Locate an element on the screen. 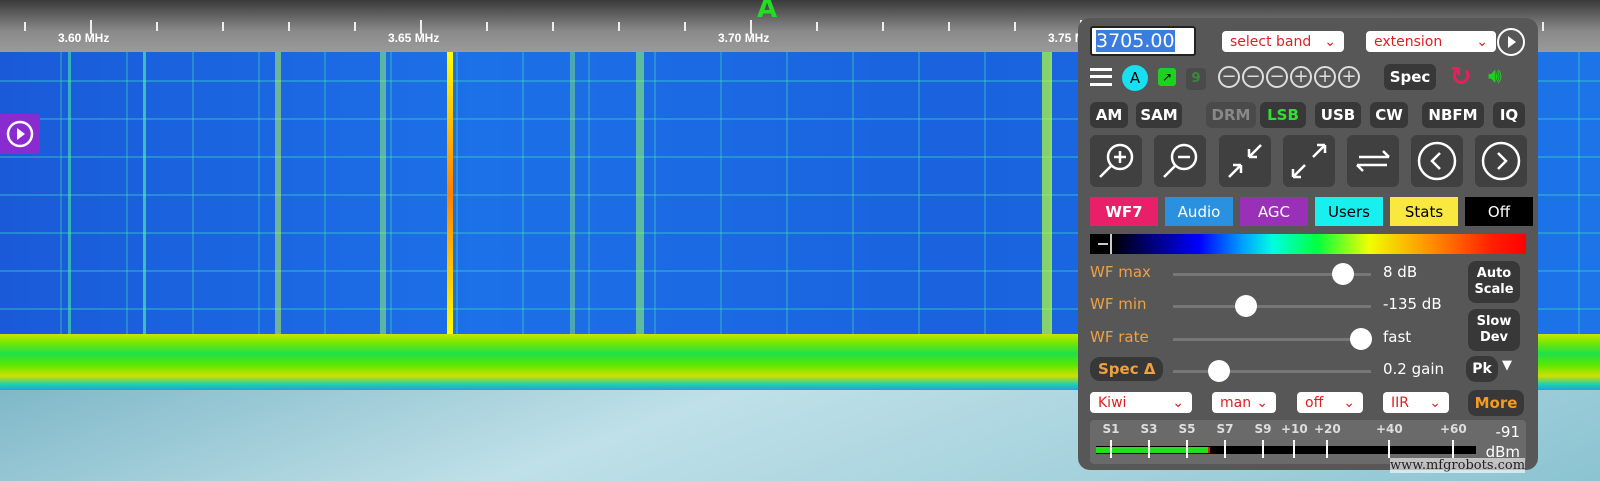 This screenshot has height=481, width=1600. slider-value: fast is located at coordinates (1397, 337).